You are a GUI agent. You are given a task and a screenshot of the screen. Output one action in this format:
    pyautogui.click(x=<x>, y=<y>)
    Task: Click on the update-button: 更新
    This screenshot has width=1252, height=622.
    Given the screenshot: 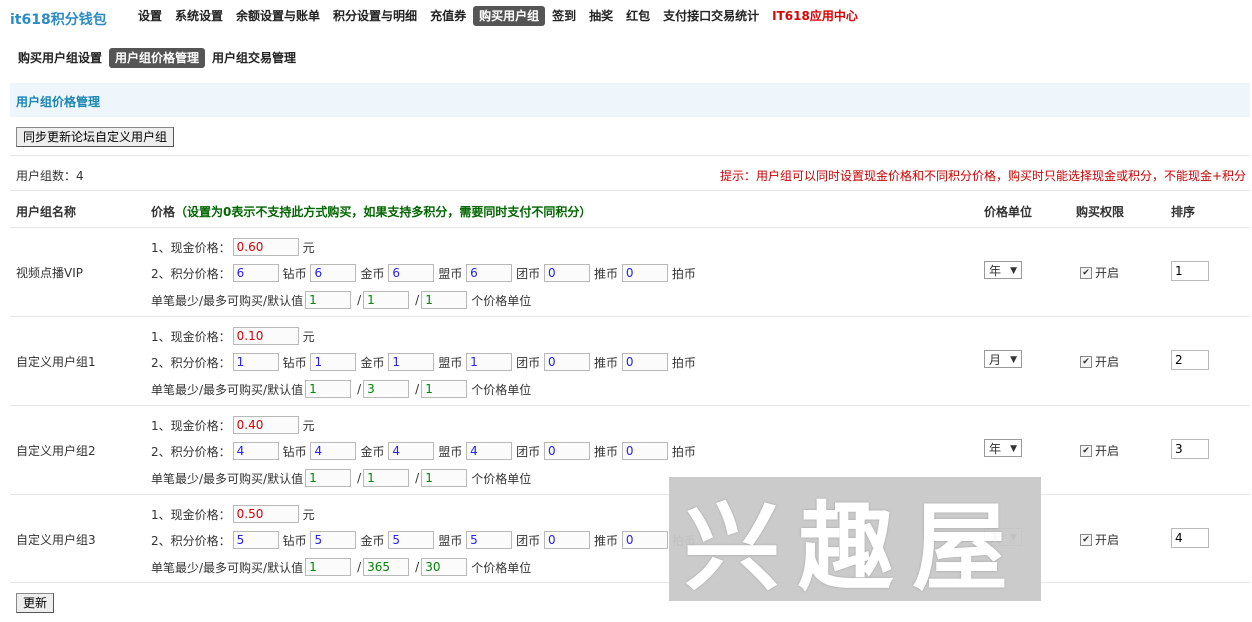 What is the action you would take?
    pyautogui.click(x=35, y=603)
    